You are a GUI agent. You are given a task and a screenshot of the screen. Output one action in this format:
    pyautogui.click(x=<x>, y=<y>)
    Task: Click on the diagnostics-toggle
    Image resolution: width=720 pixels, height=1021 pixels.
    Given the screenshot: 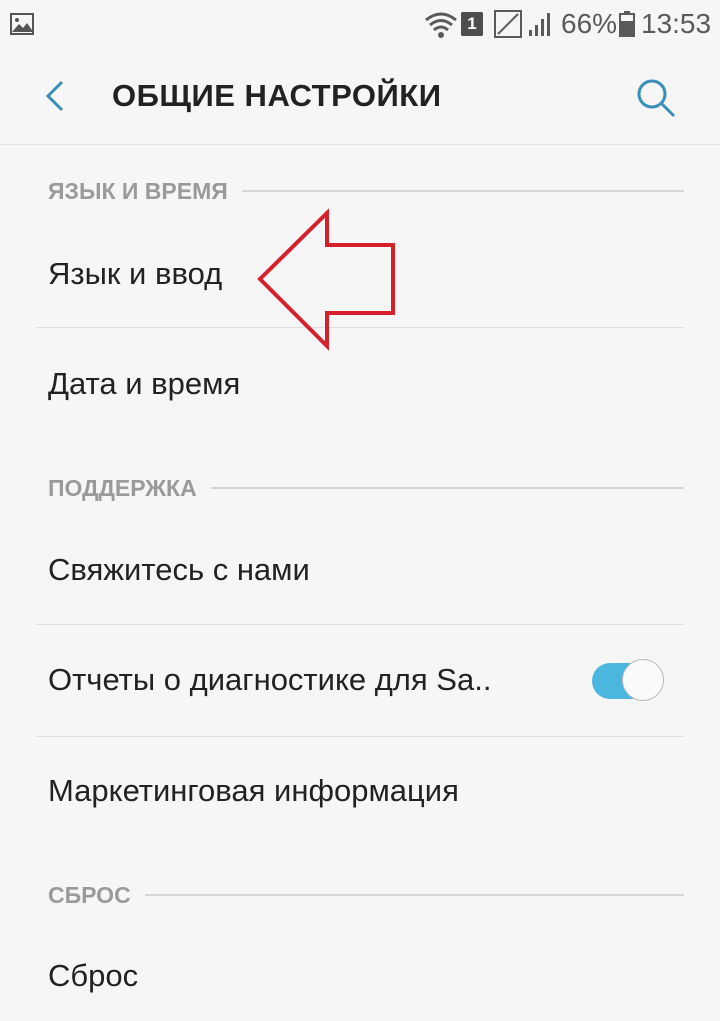 What is the action you would take?
    pyautogui.click(x=629, y=681)
    